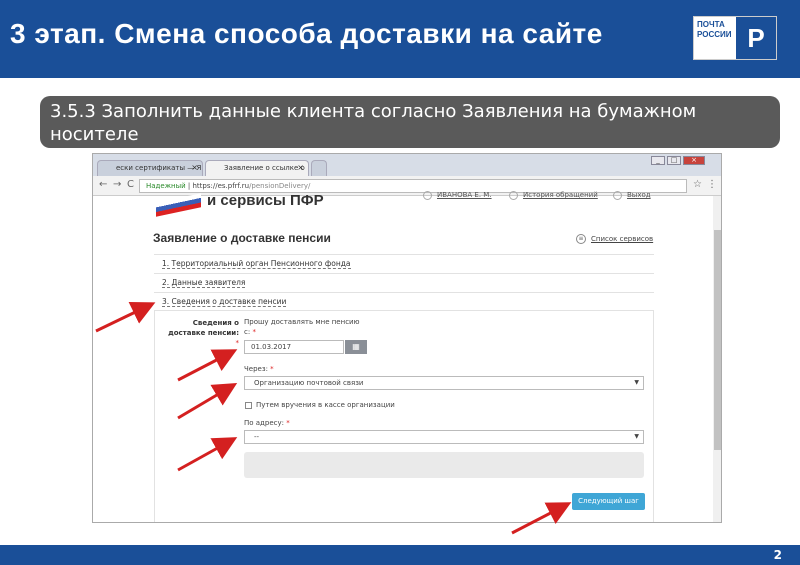 This screenshot has height=565, width=800. Describe the element at coordinates (541, 518) in the screenshot. I see `arrow-to-next-button` at that location.